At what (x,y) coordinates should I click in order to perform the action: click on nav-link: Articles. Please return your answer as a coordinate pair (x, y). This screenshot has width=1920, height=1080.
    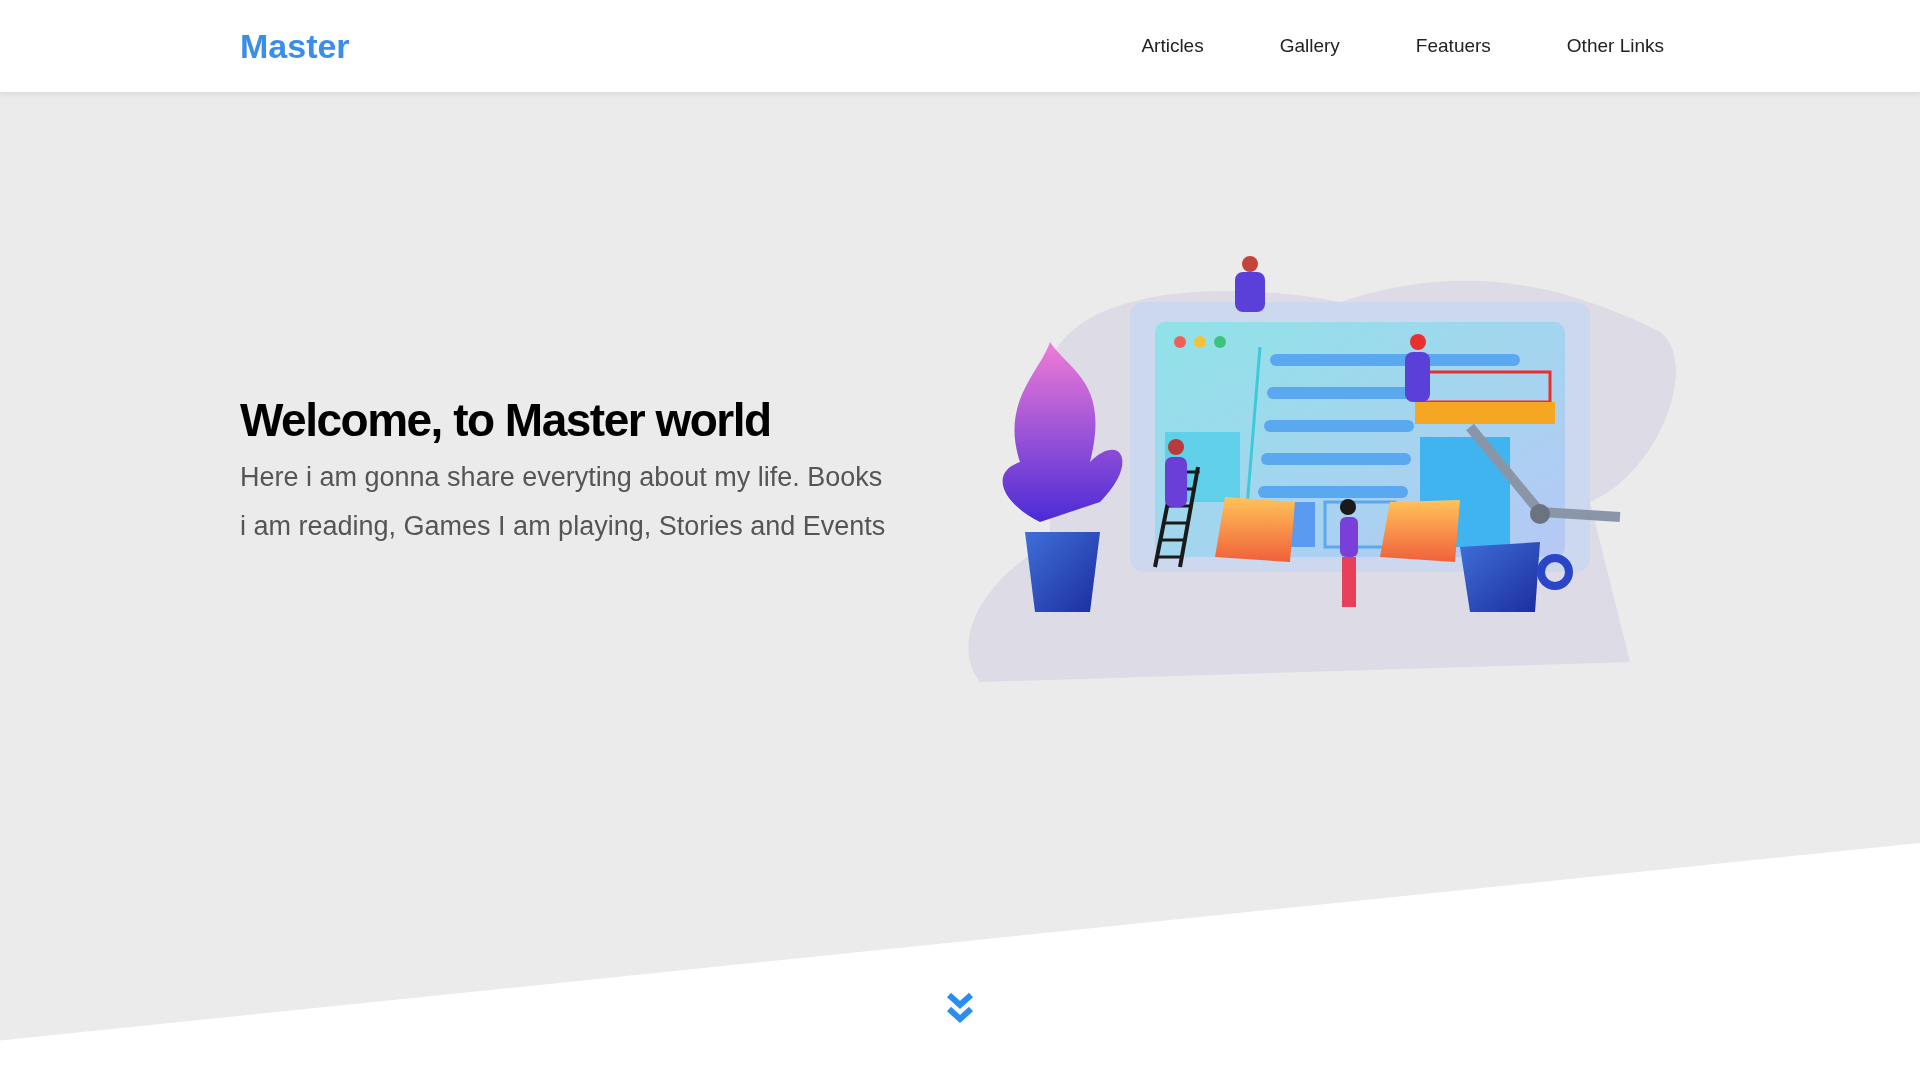
    Looking at the image, I should click on (1172, 46).